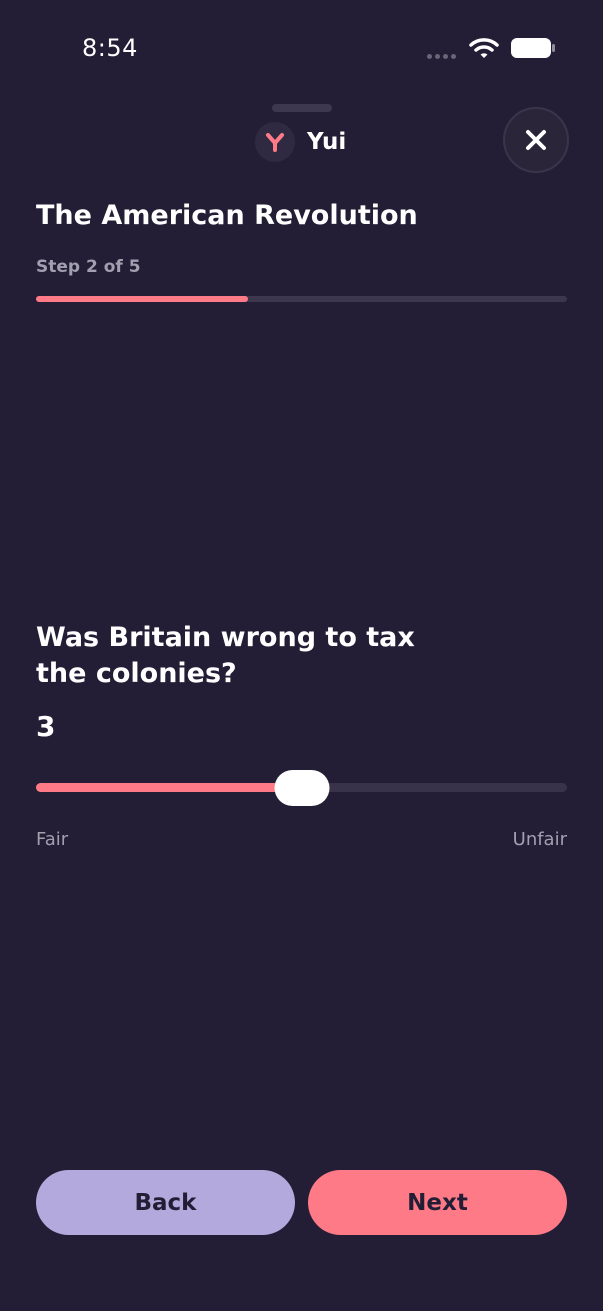  Describe the element at coordinates (441, 56) in the screenshot. I see `cellular-signal-icon` at that location.